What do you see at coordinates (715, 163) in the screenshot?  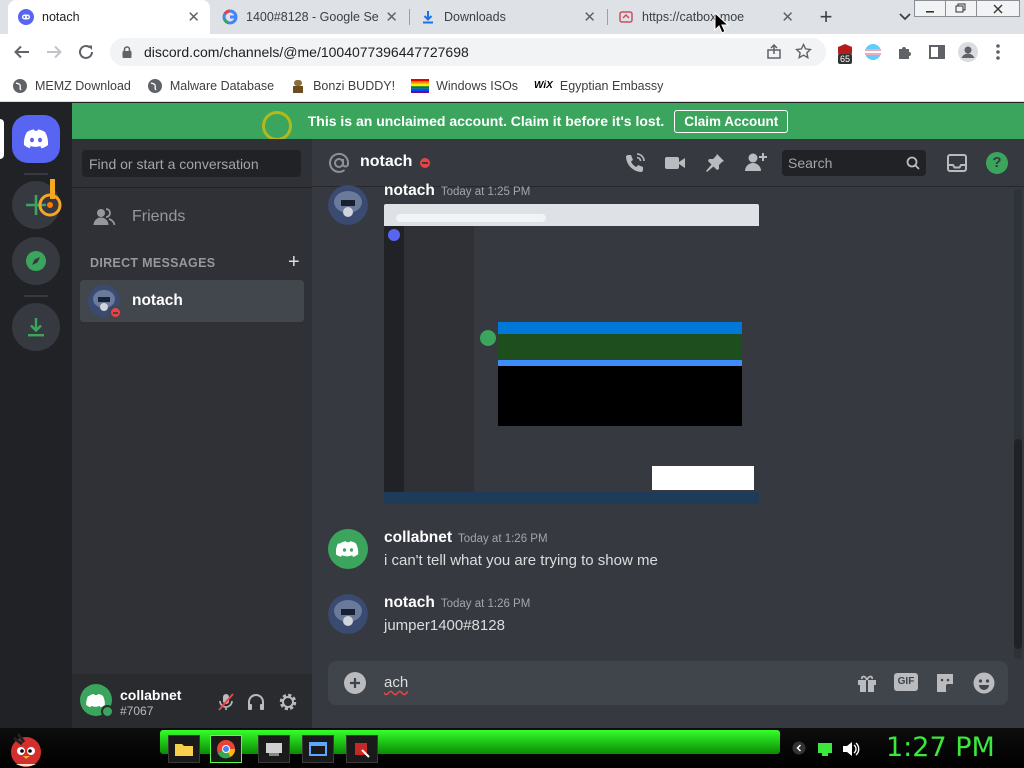 I see `pinned-messages-icon` at bounding box center [715, 163].